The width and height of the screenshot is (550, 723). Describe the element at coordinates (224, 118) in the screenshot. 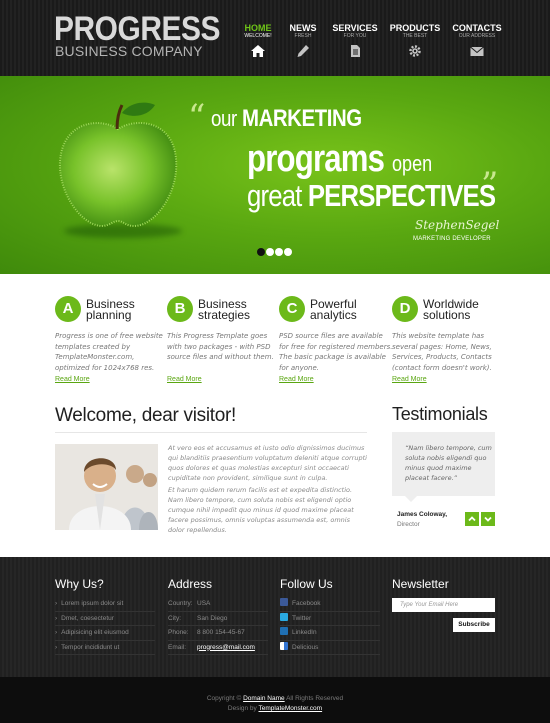

I see `hero-text-our: our` at that location.